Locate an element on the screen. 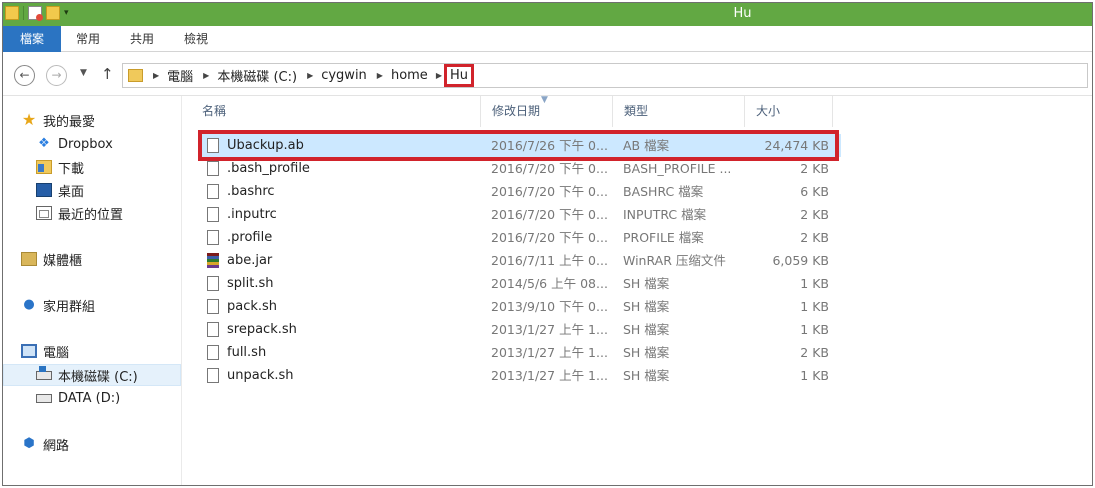 The image size is (1095, 488). breadcrumb-drive-c: 本機磁碟 (C:) is located at coordinates (257, 75).